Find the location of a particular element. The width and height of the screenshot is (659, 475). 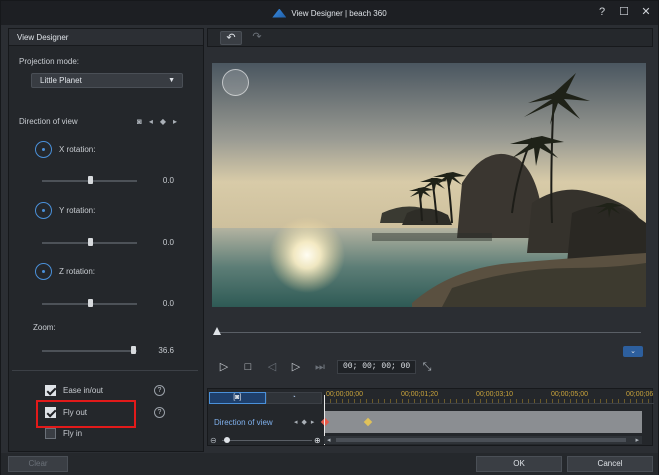

z-rotation-icon is located at coordinates (43, 271).